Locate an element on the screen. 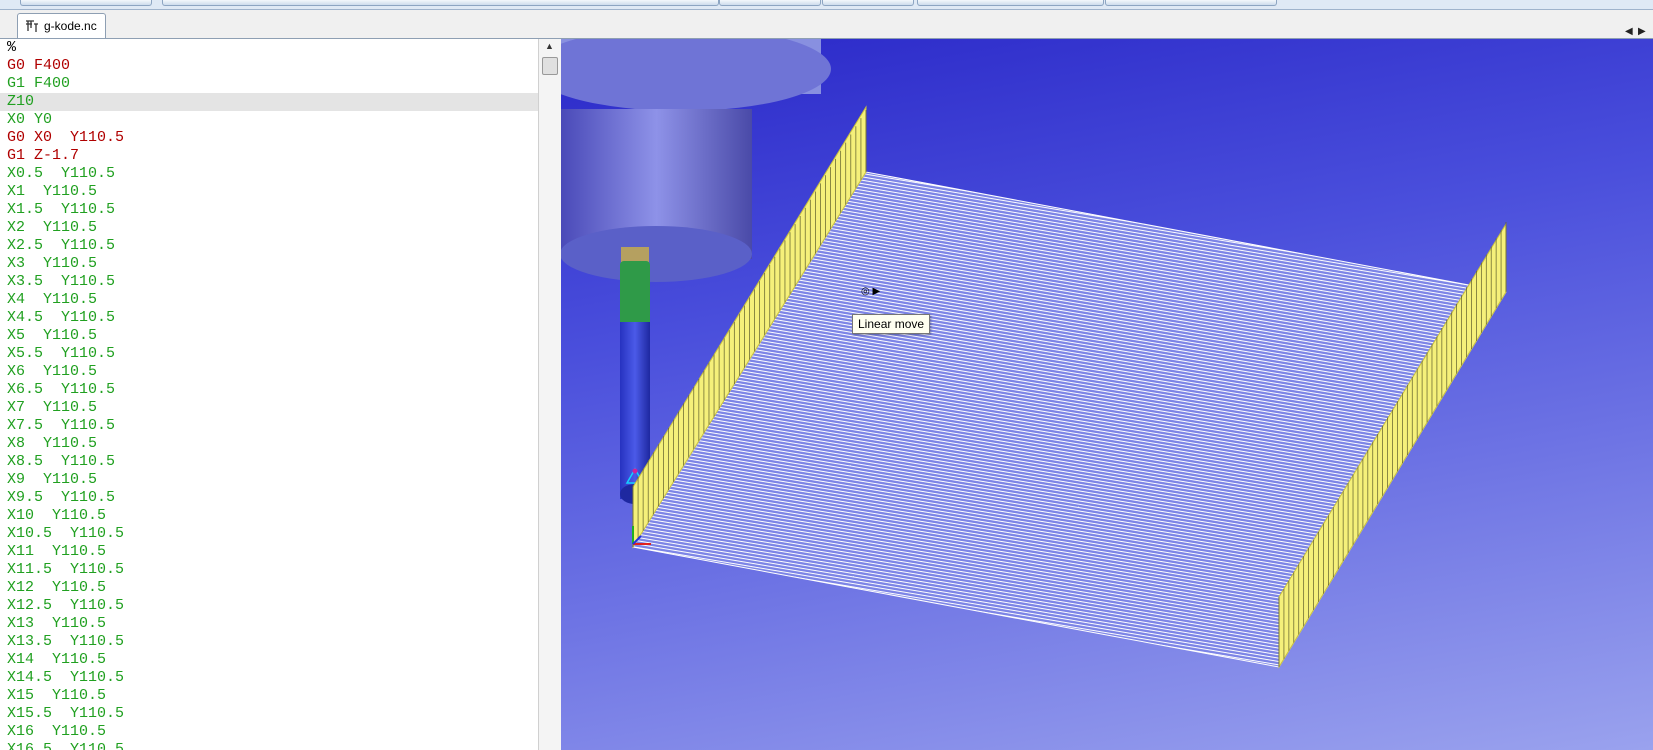 The width and height of the screenshot is (1653, 750). code-line: X0 Y0 is located at coordinates (269, 120).